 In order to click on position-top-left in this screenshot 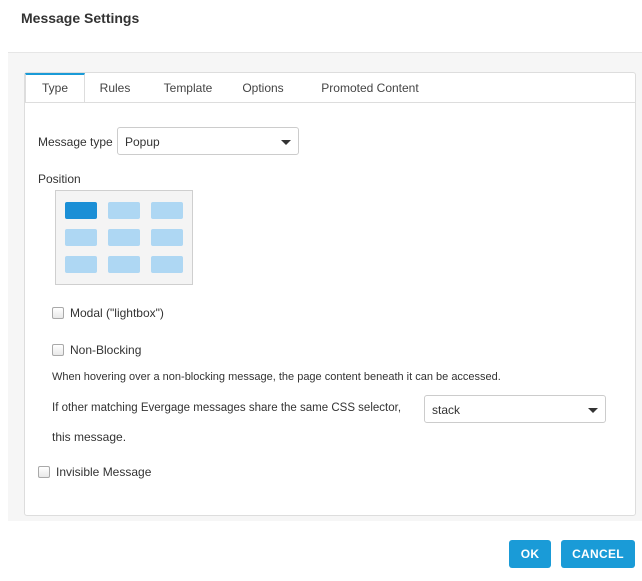, I will do `click(81, 210)`.